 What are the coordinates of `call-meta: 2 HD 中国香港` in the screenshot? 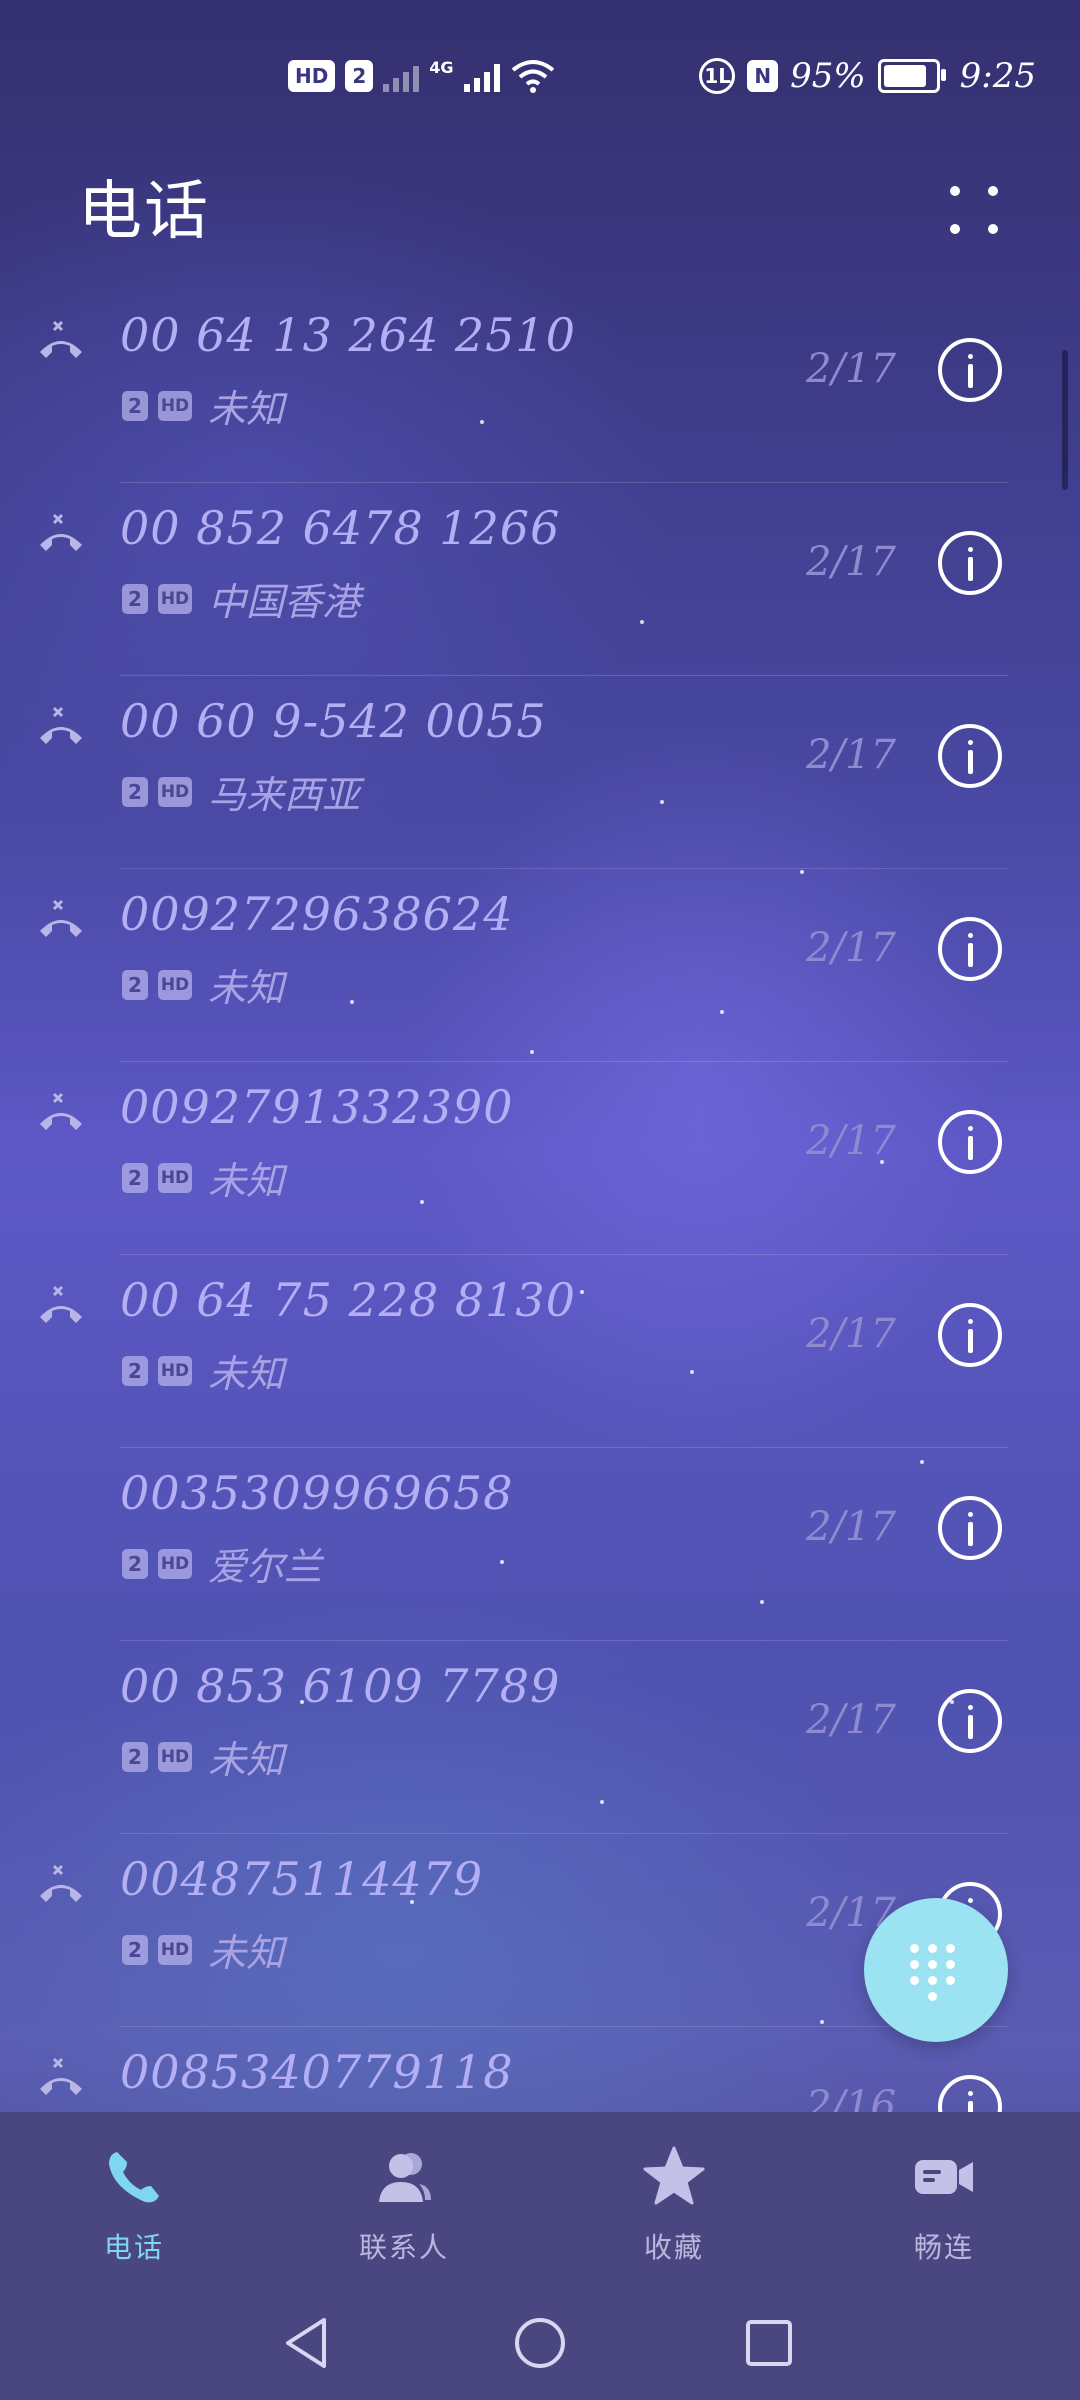 It's located at (241, 598).